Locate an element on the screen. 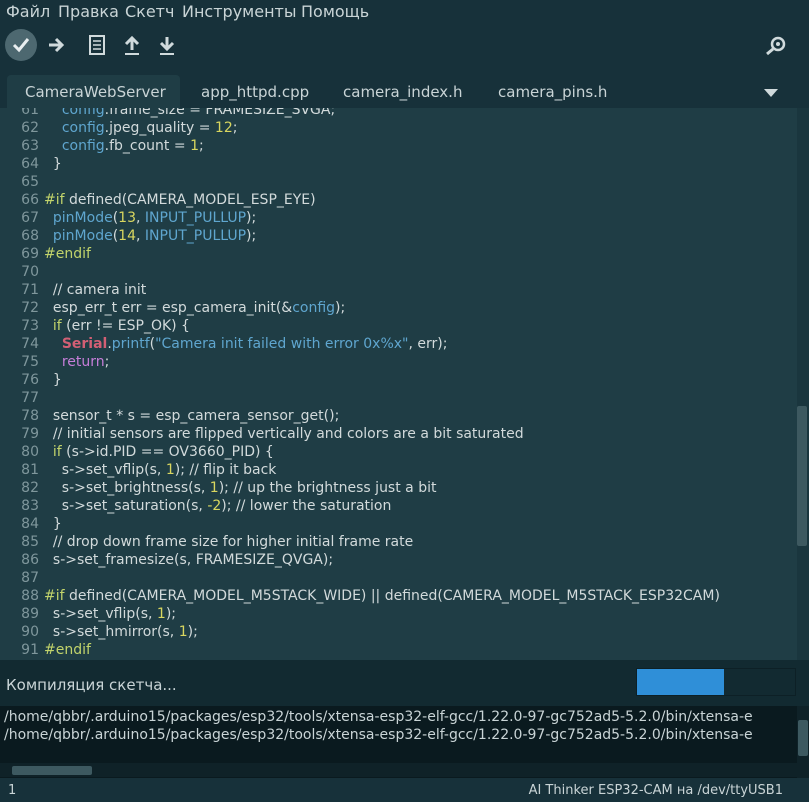 The image size is (809, 802). code-line: s->set_framesize(s, FRAMESIZE_QVGA); is located at coordinates (189, 560).